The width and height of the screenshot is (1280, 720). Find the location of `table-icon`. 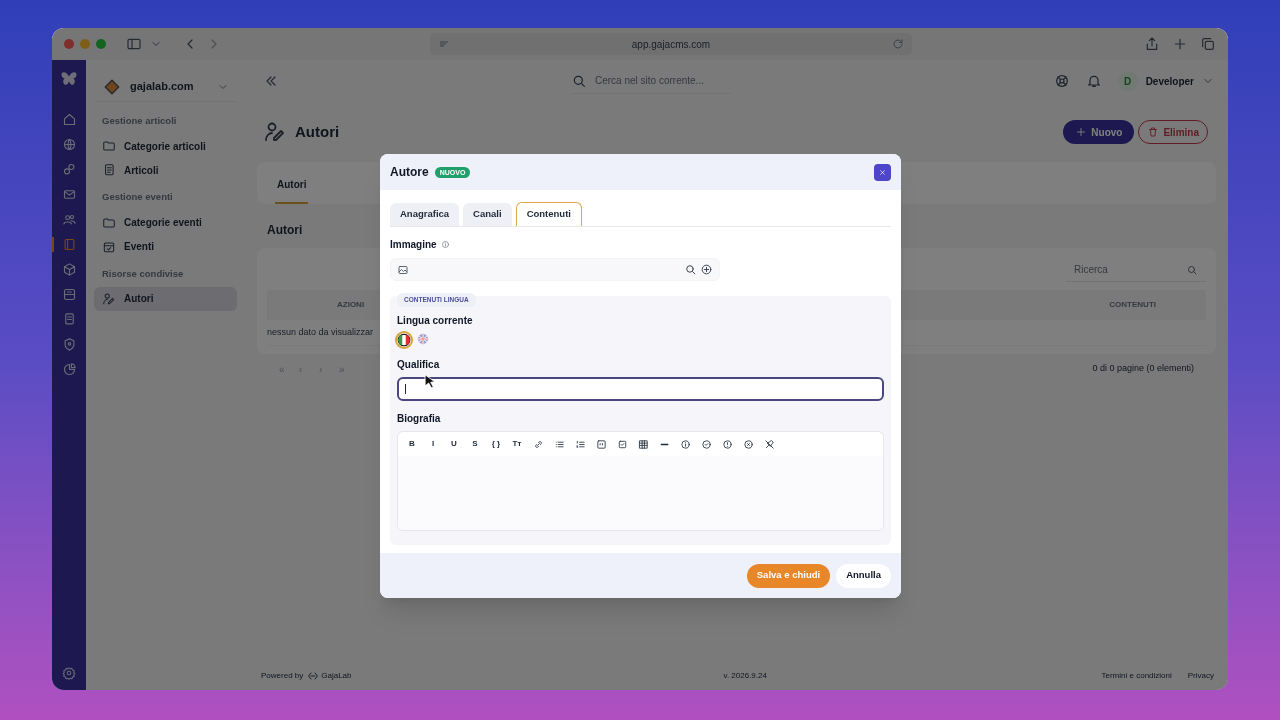

table-icon is located at coordinates (643, 444).